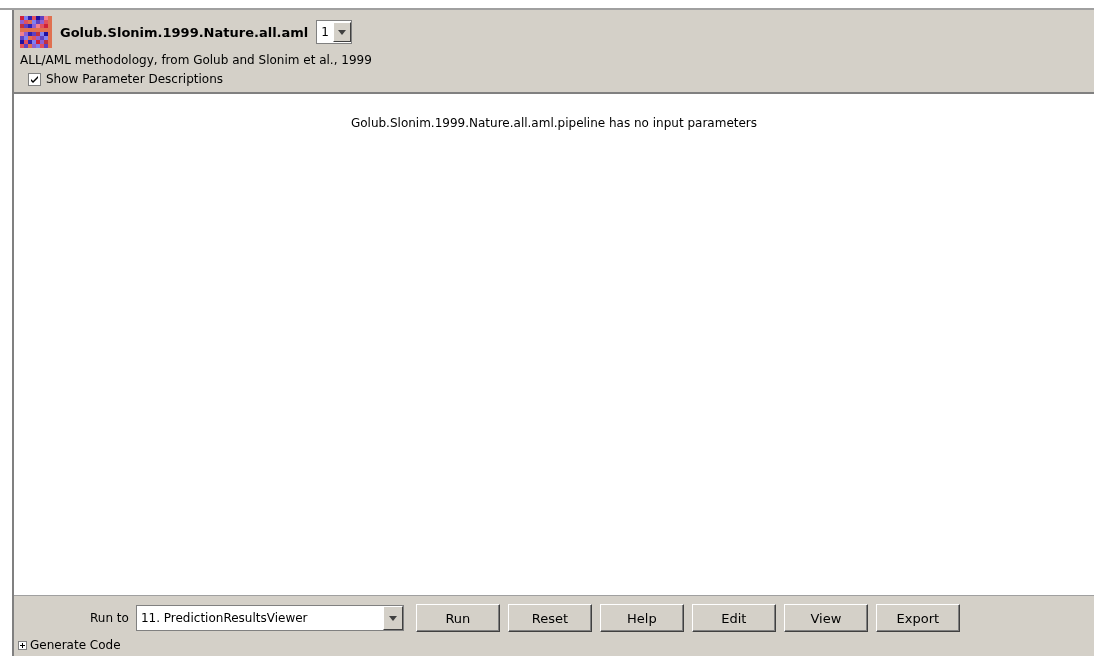  I want to click on heatmap-icon, so click(36, 32).